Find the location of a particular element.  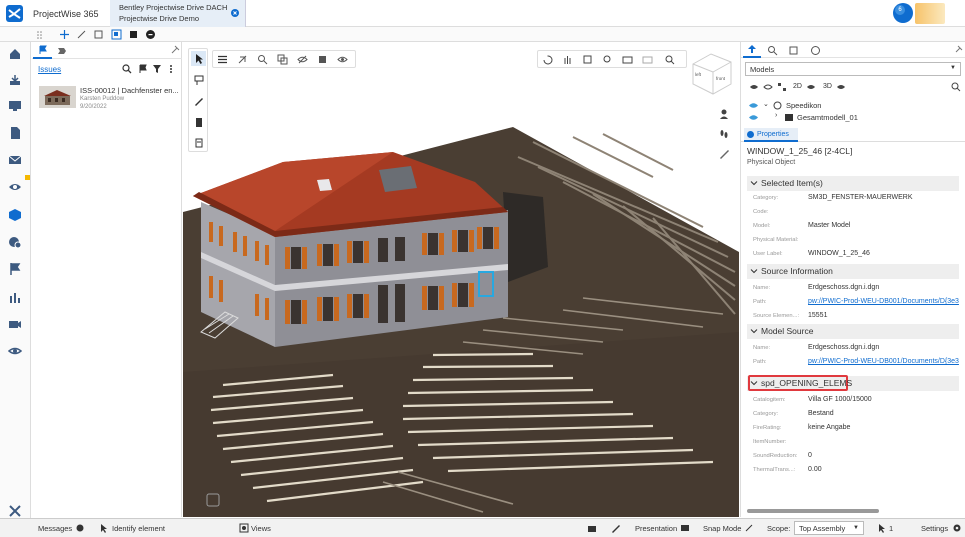

download-icon is located at coordinates (15, 80).